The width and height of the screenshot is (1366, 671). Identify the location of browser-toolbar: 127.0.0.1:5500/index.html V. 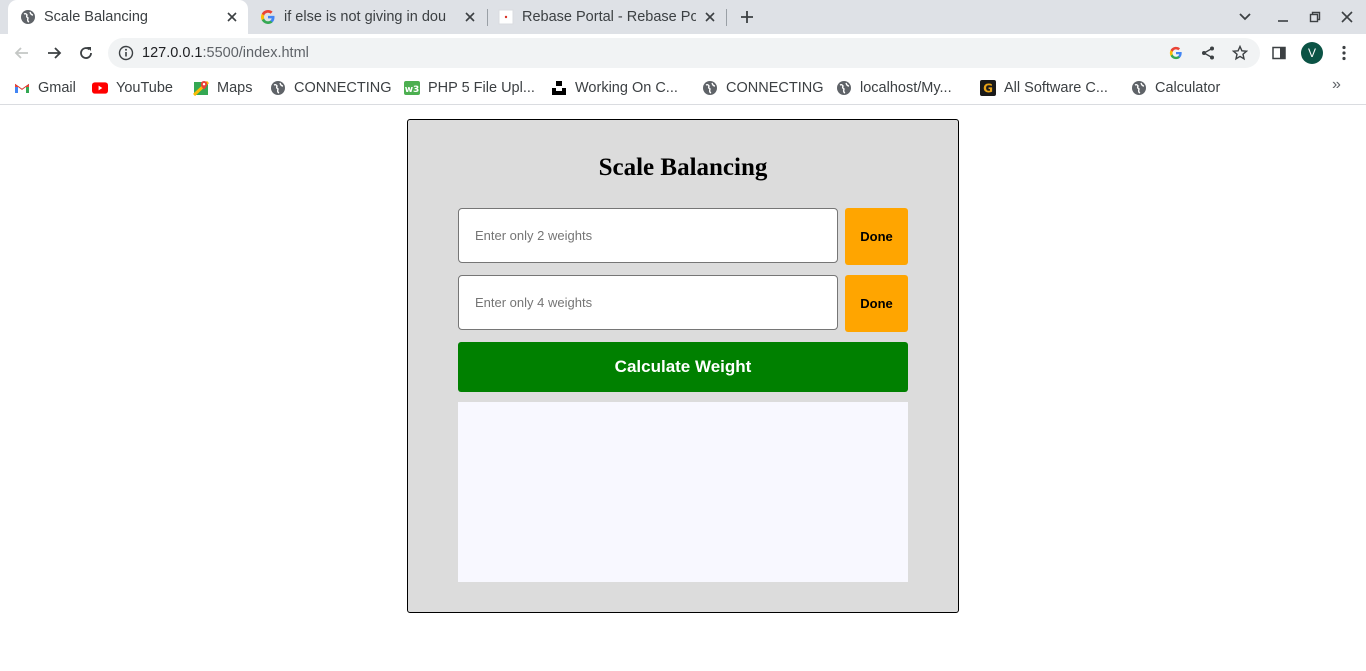
(683, 53).